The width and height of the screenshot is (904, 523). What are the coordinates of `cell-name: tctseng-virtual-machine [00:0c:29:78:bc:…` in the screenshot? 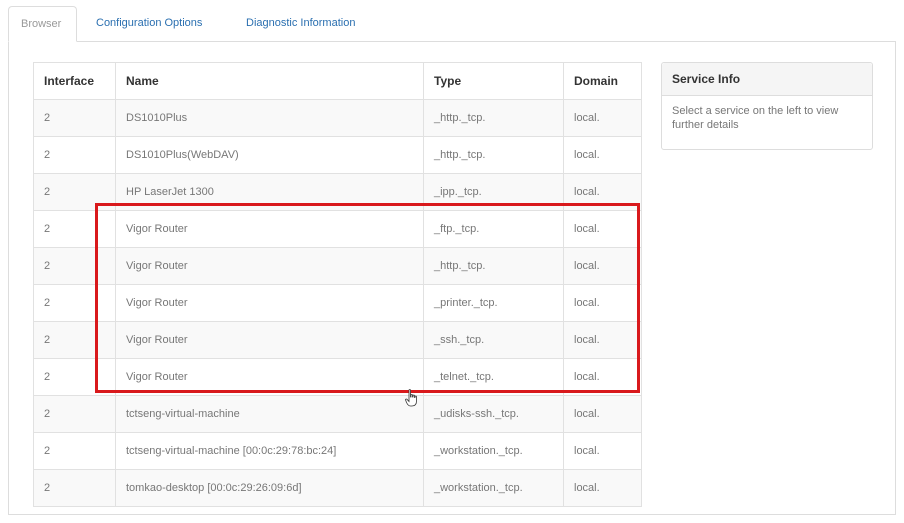 It's located at (269, 451).